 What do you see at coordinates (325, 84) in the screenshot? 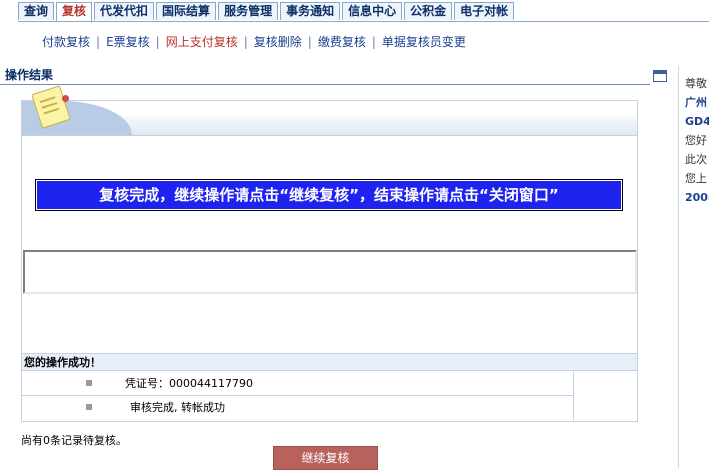
I see `section-divider` at bounding box center [325, 84].